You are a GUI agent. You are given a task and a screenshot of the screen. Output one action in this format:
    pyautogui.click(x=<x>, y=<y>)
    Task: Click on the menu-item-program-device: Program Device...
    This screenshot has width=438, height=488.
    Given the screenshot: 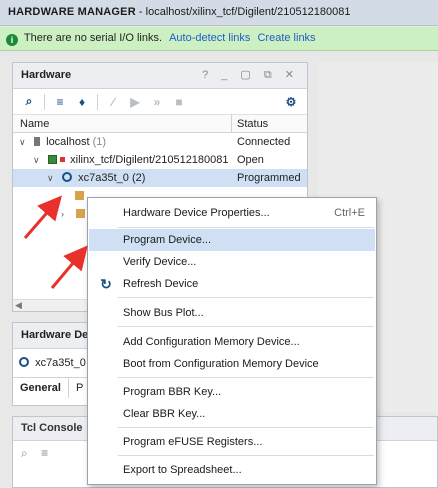 What is the action you would take?
    pyautogui.click(x=232, y=240)
    